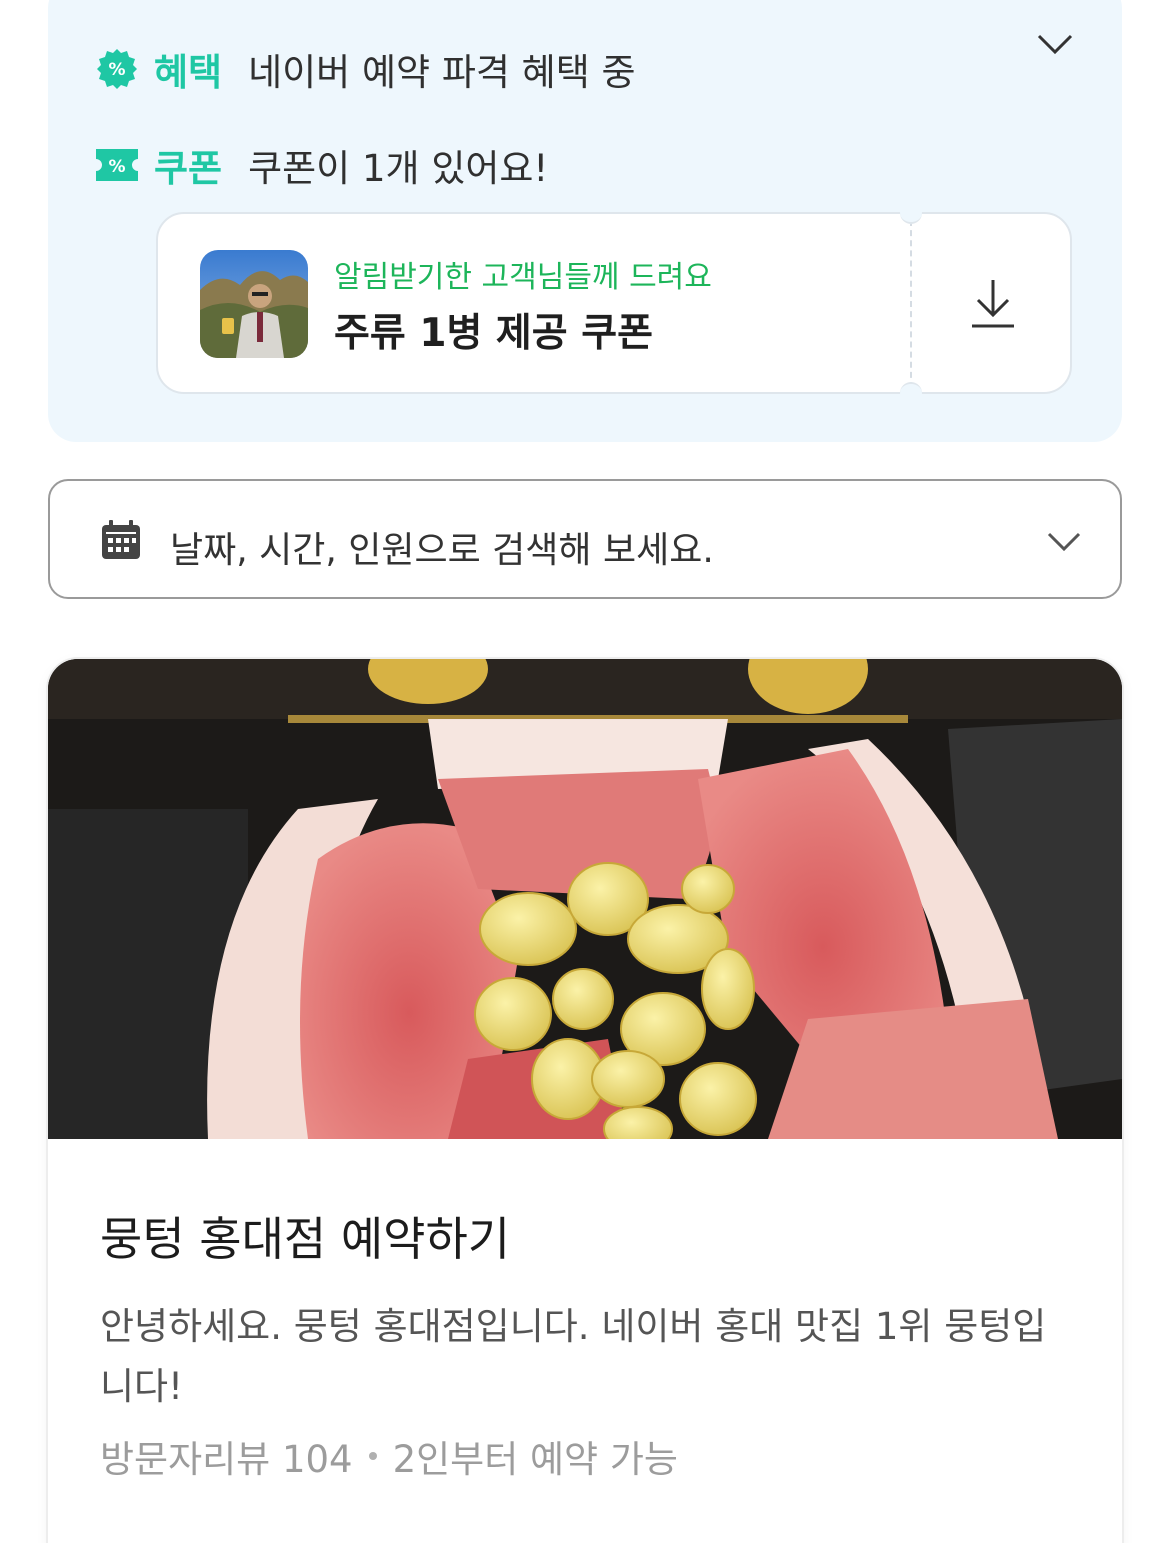 This screenshot has height=1543, width=1170. What do you see at coordinates (993, 304) in the screenshot?
I see `download-icon` at bounding box center [993, 304].